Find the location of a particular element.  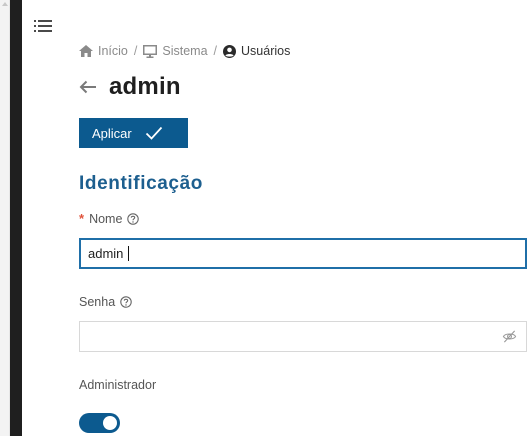

password-field-label: Senha is located at coordinates (105, 302).